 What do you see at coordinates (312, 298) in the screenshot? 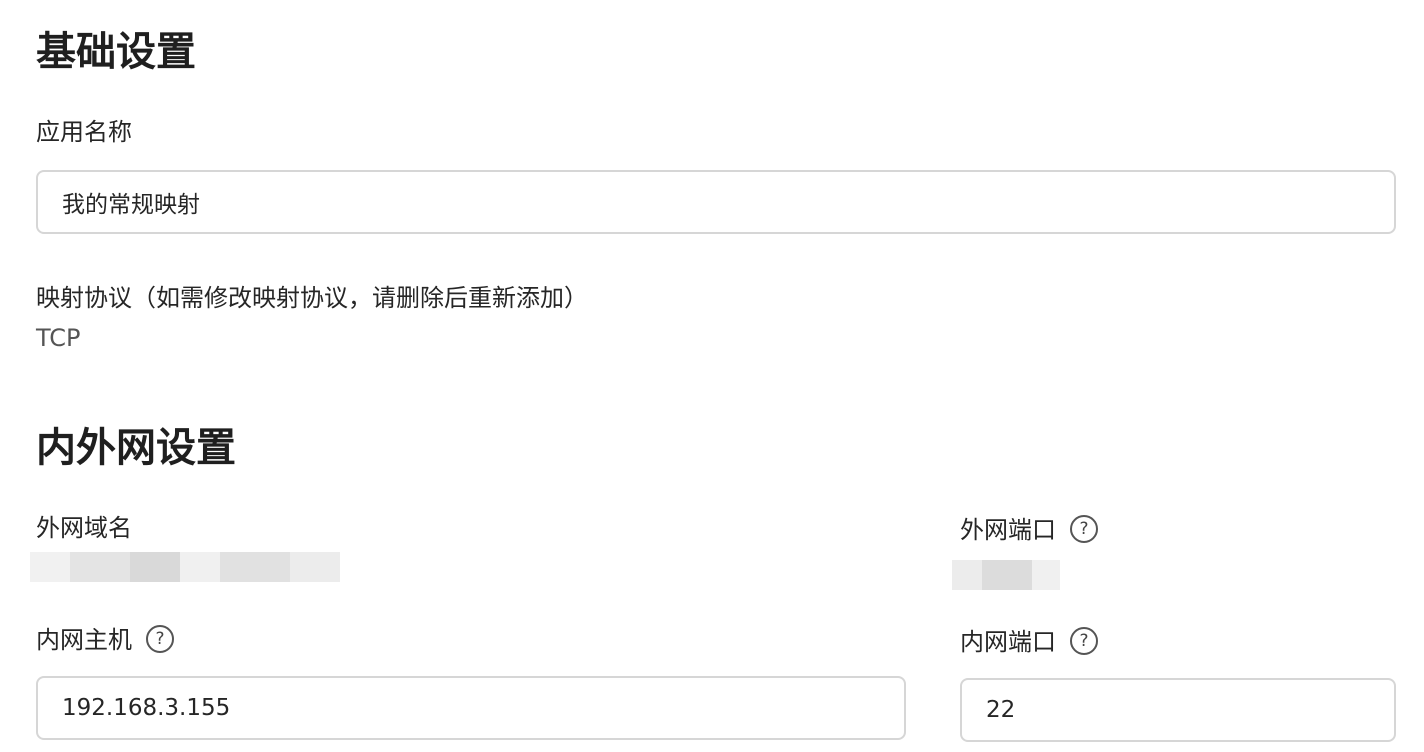
I see `protocol-label: 映射协议（如需修改映射协议，请删除后重新添加）` at bounding box center [312, 298].